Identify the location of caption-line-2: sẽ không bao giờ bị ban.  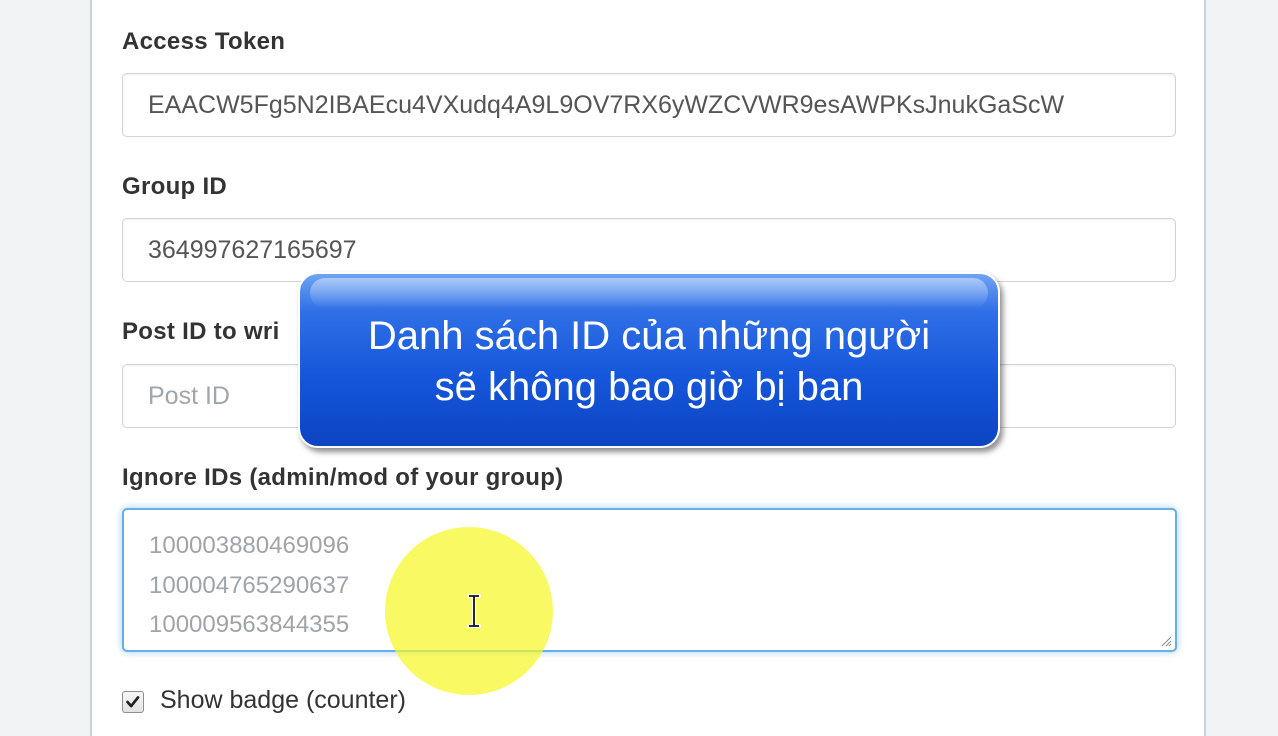
(649, 387).